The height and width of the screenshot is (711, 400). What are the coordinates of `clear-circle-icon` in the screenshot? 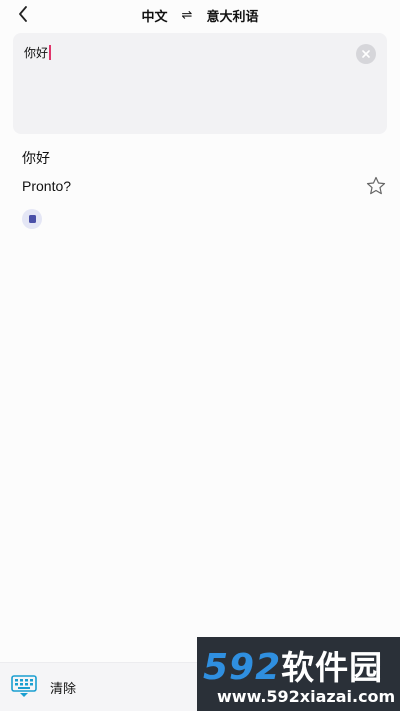 It's located at (366, 54).